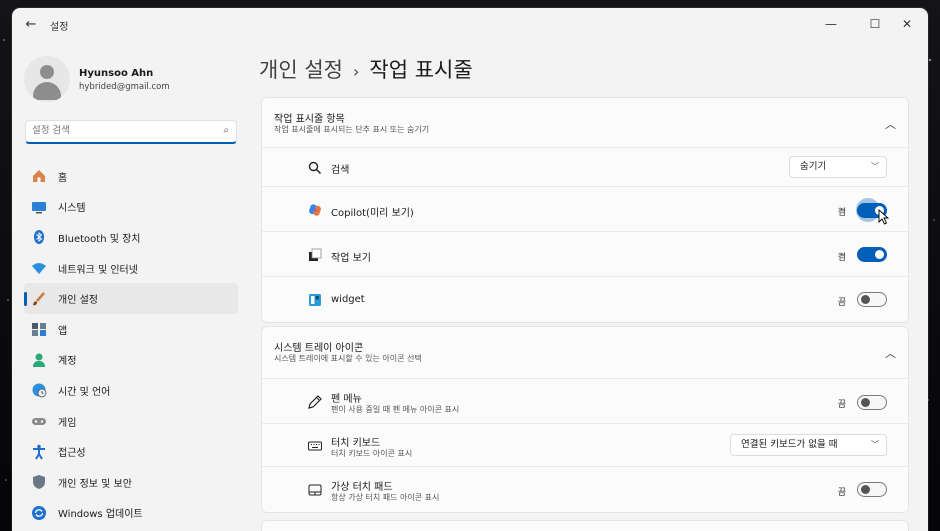  What do you see at coordinates (315, 299) in the screenshot?
I see `widget-icon` at bounding box center [315, 299].